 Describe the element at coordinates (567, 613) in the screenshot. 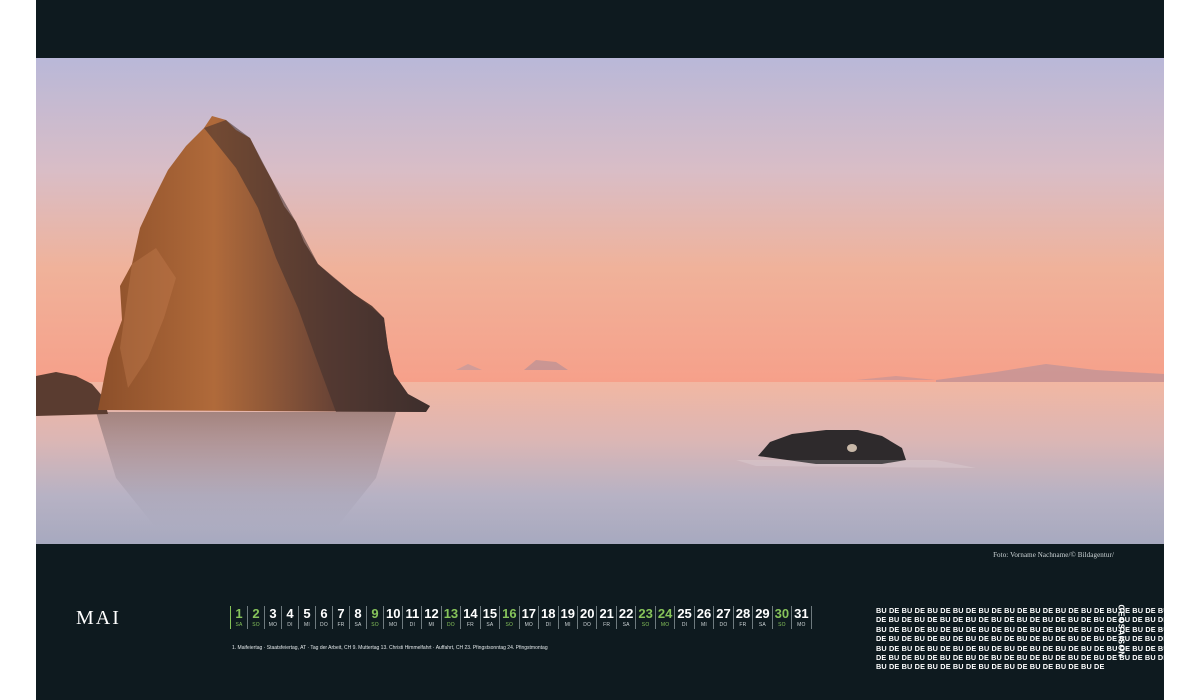

I see `day-number: 19` at that location.